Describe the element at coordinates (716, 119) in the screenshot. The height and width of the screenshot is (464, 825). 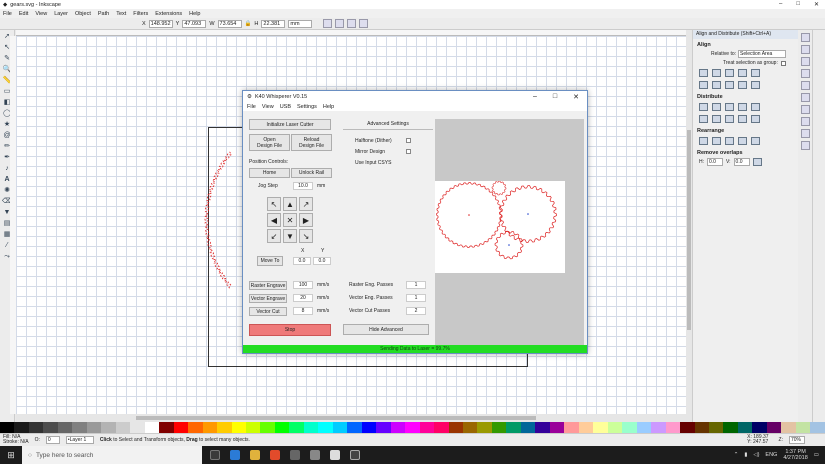
I see `distribute-center-v-icon` at that location.